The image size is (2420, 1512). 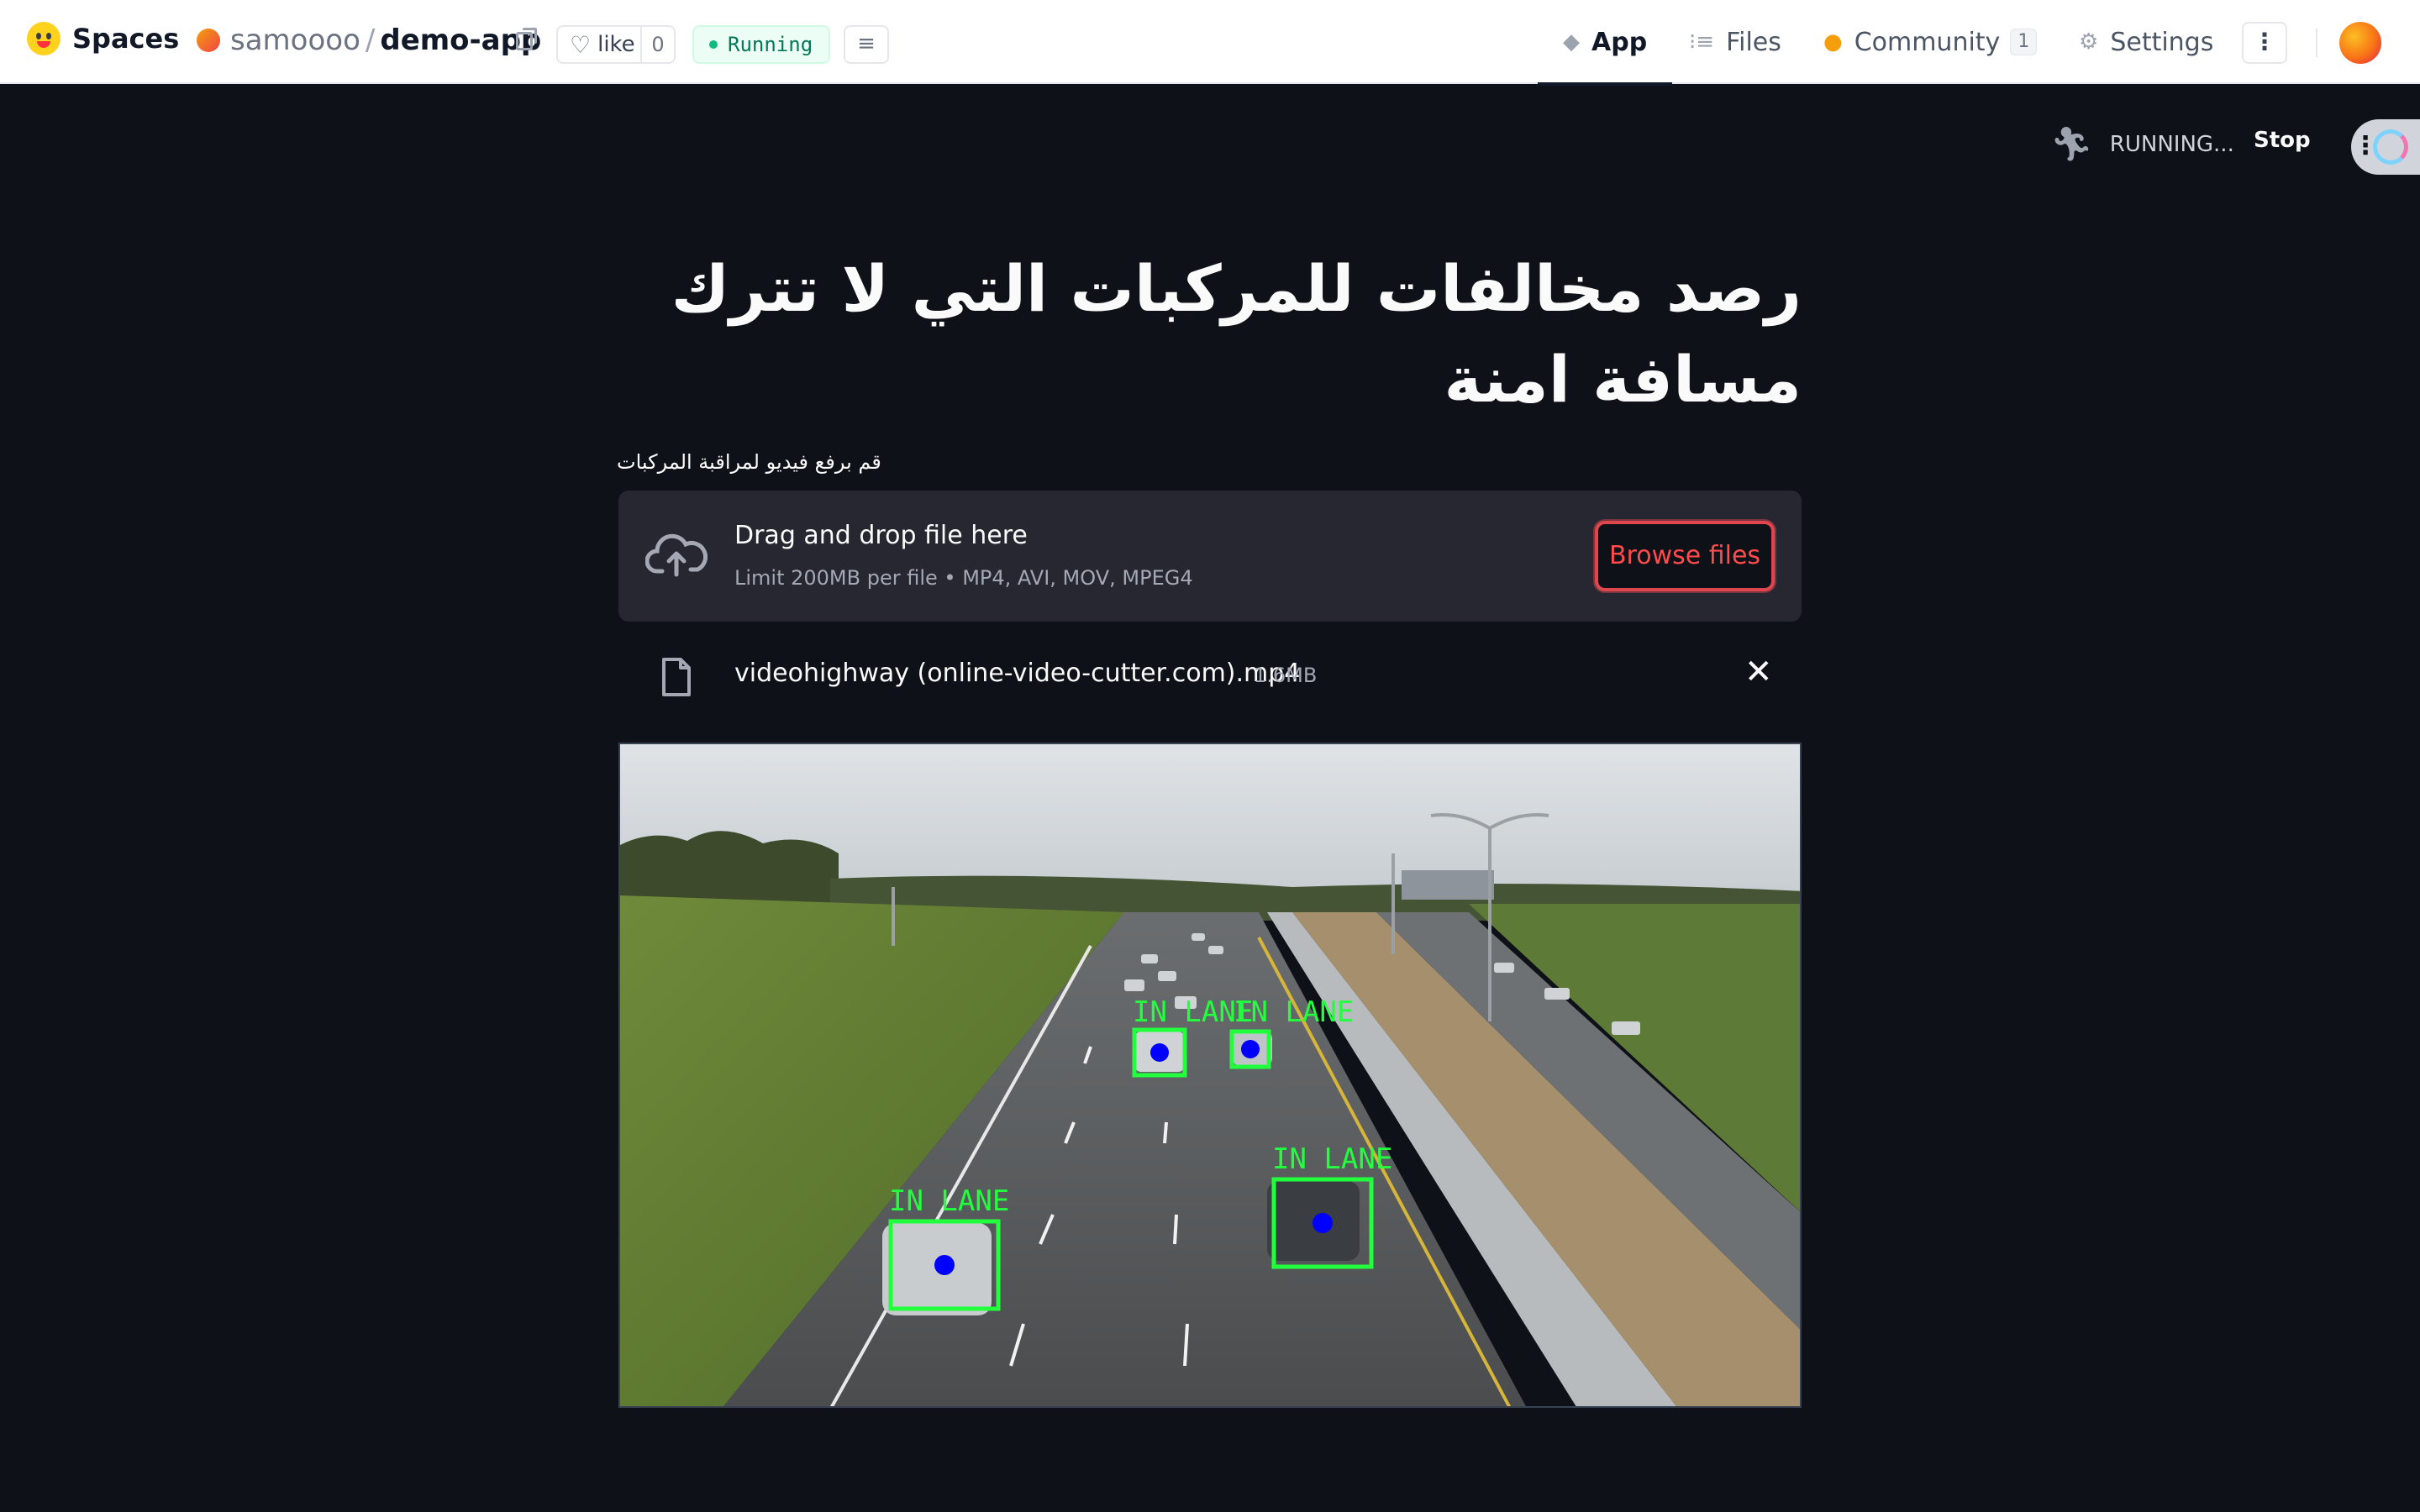 I want to click on page-title-line-2: مسافة امنة, so click(x=1623, y=379).